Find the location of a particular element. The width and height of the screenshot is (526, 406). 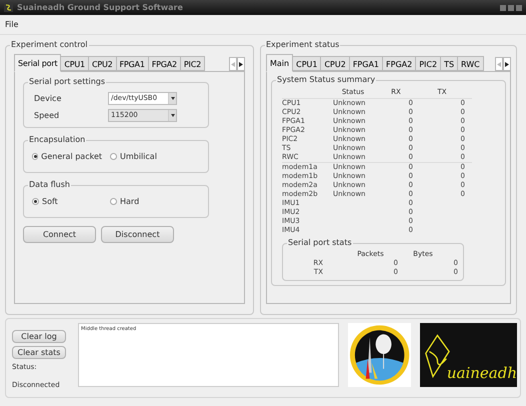

window-title: Suaineadh Ground Support Software is located at coordinates (100, 8).